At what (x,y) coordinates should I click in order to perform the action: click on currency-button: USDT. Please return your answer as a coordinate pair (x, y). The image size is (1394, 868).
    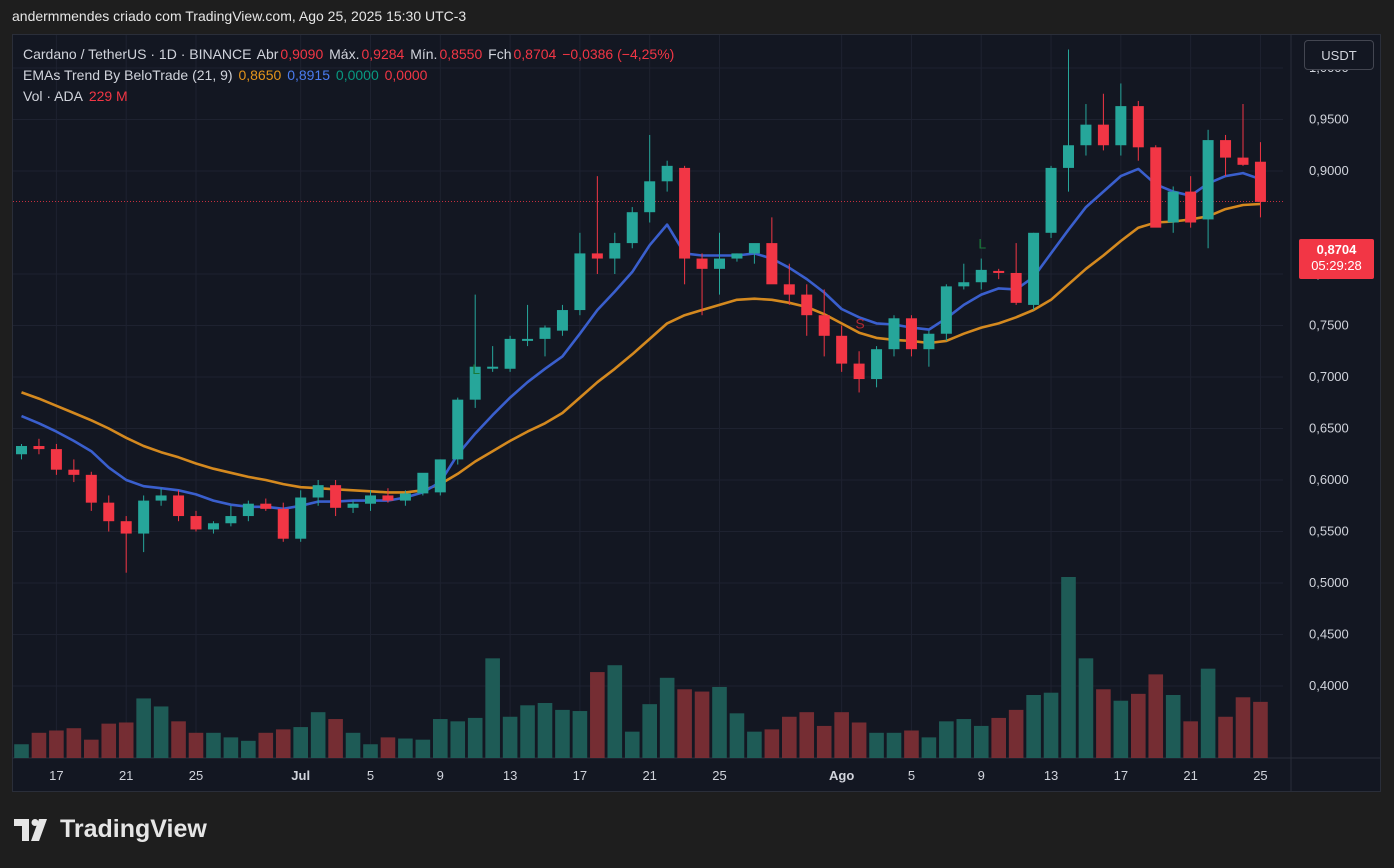
    Looking at the image, I should click on (1339, 55).